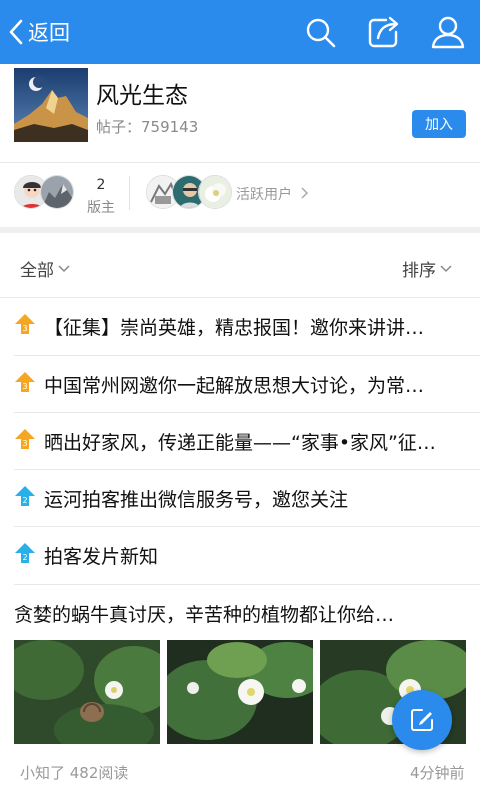 The height and width of the screenshot is (800, 480). I want to click on feature-post-time: 4分钟前, so click(437, 773).